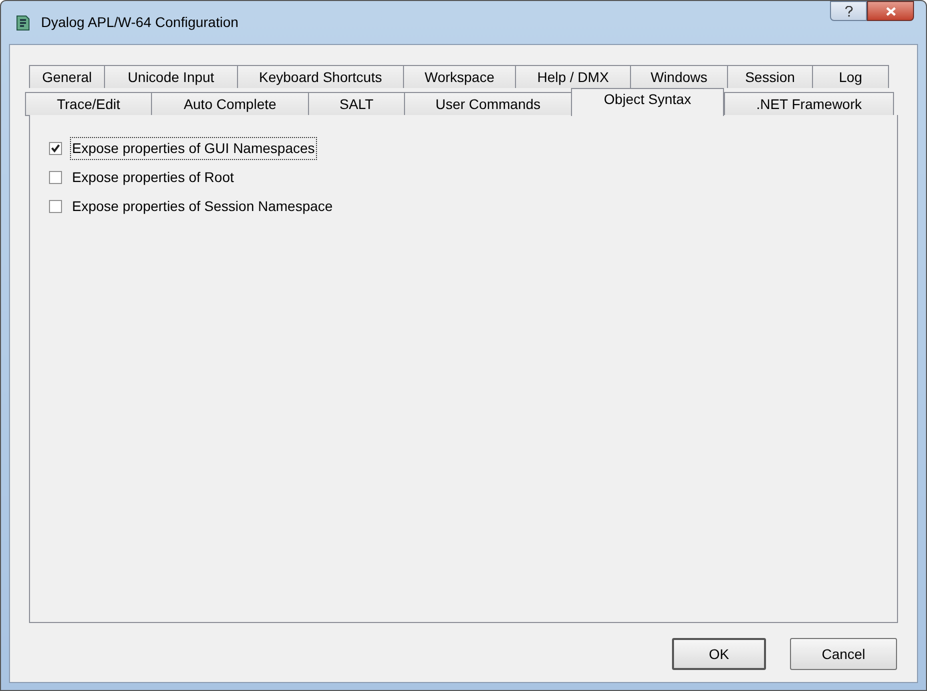 This screenshot has height=691, width=927. What do you see at coordinates (88, 103) in the screenshot?
I see `tab: Trace/Edit` at bounding box center [88, 103].